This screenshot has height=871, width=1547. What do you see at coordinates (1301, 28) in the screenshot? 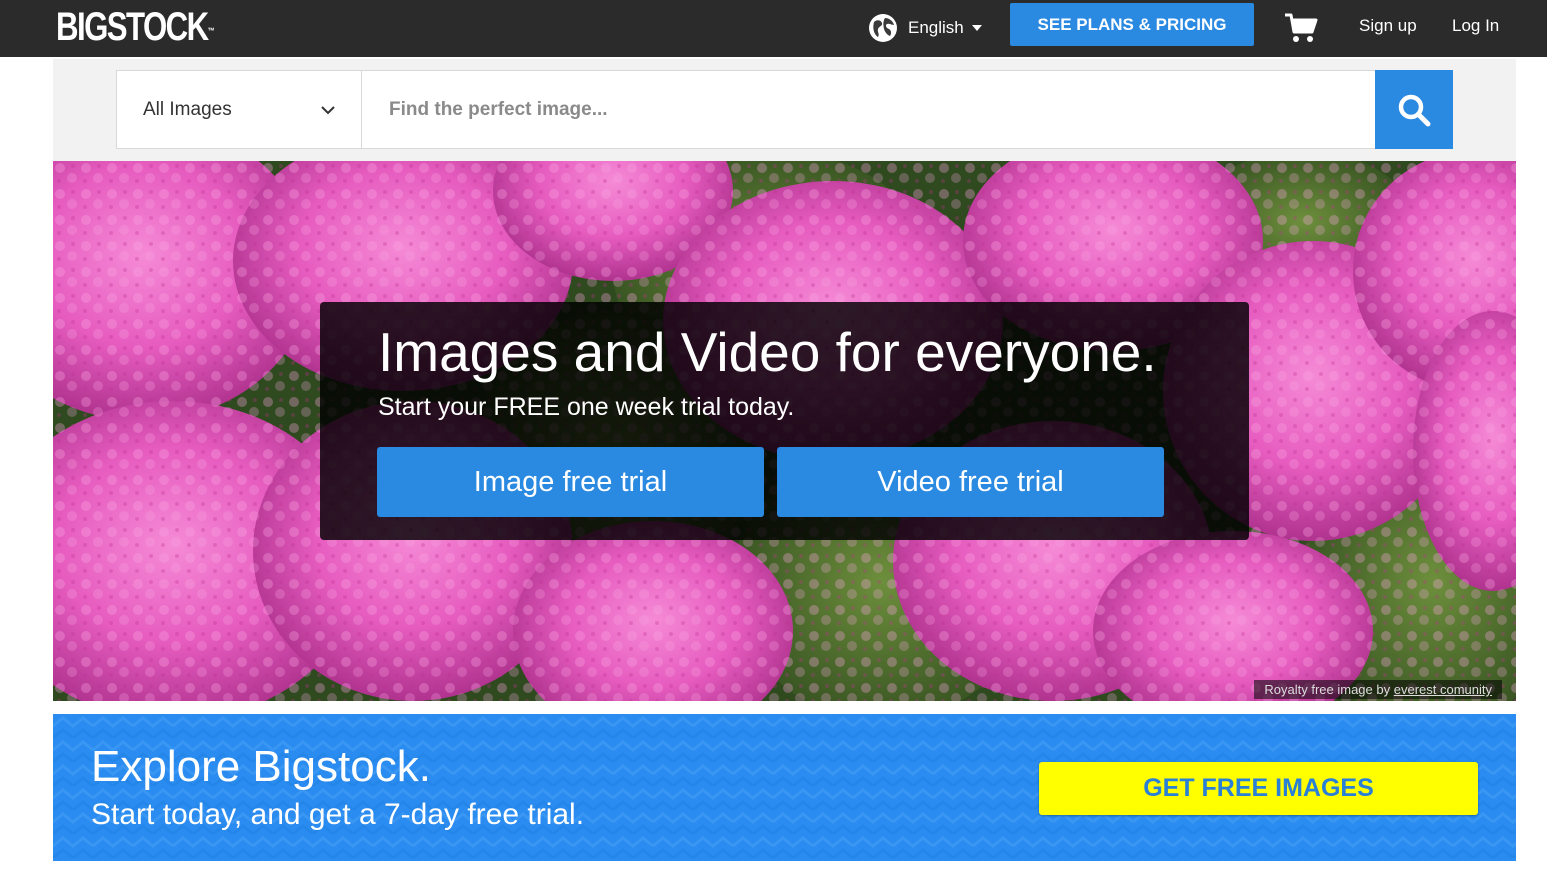
I see `cart-icon` at bounding box center [1301, 28].